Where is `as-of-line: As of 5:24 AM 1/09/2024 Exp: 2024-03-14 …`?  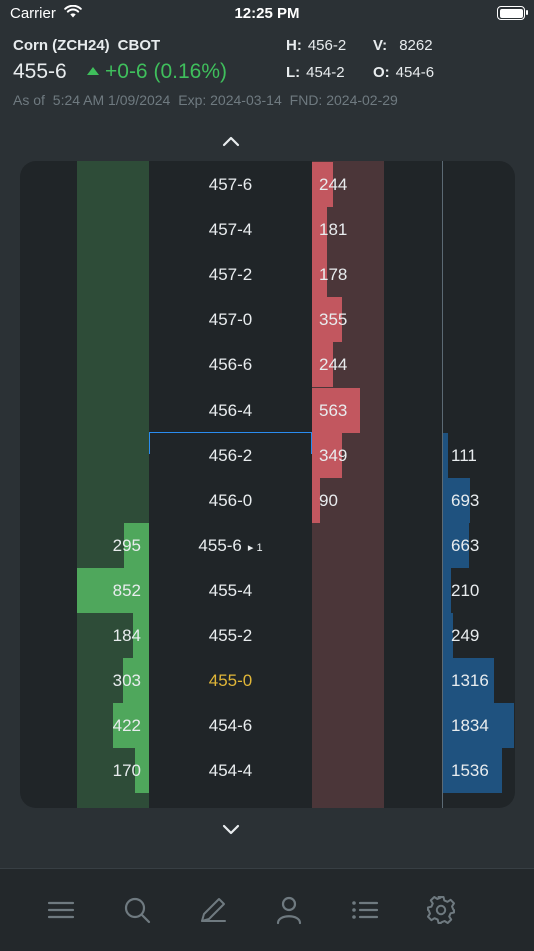
as-of-line: As of 5:24 AM 1/09/2024 Exp: 2024-03-14 … is located at coordinates (207, 100).